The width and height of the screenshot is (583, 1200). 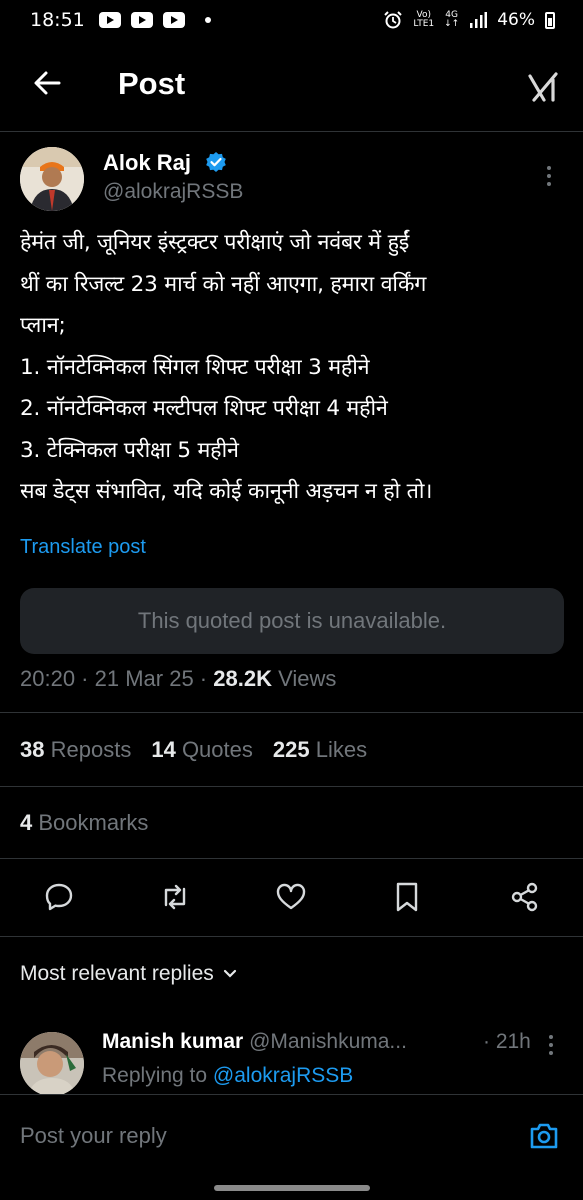 I want to click on likes-label: Likes, so click(x=341, y=749).